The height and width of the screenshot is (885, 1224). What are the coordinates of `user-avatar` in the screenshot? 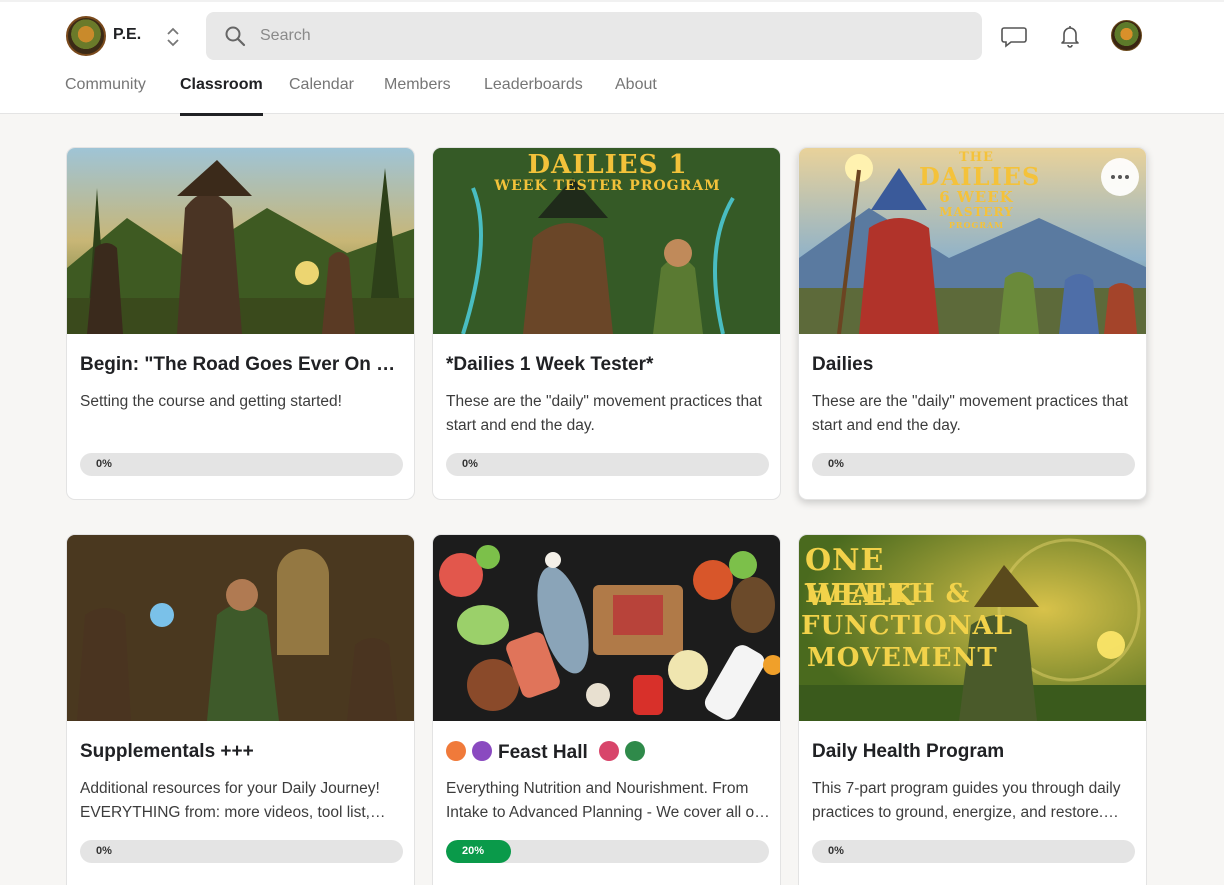 It's located at (1126, 35).